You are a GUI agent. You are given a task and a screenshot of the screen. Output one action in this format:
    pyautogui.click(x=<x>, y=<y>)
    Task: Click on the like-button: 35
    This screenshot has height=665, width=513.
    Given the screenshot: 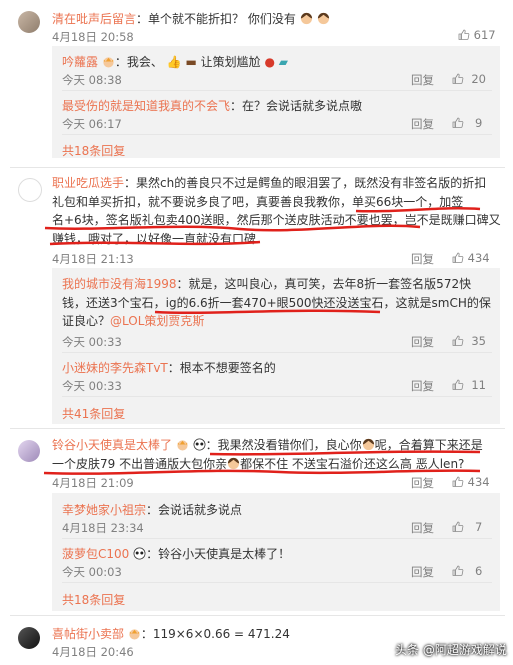 What is the action you would take?
    pyautogui.click(x=469, y=341)
    